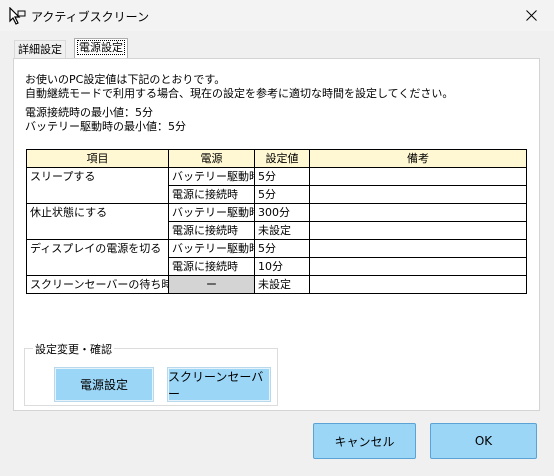 Image resolution: width=554 pixels, height=476 pixels. What do you see at coordinates (97, 221) in the screenshot?
I see `row-item: 休止状態にする` at bounding box center [97, 221].